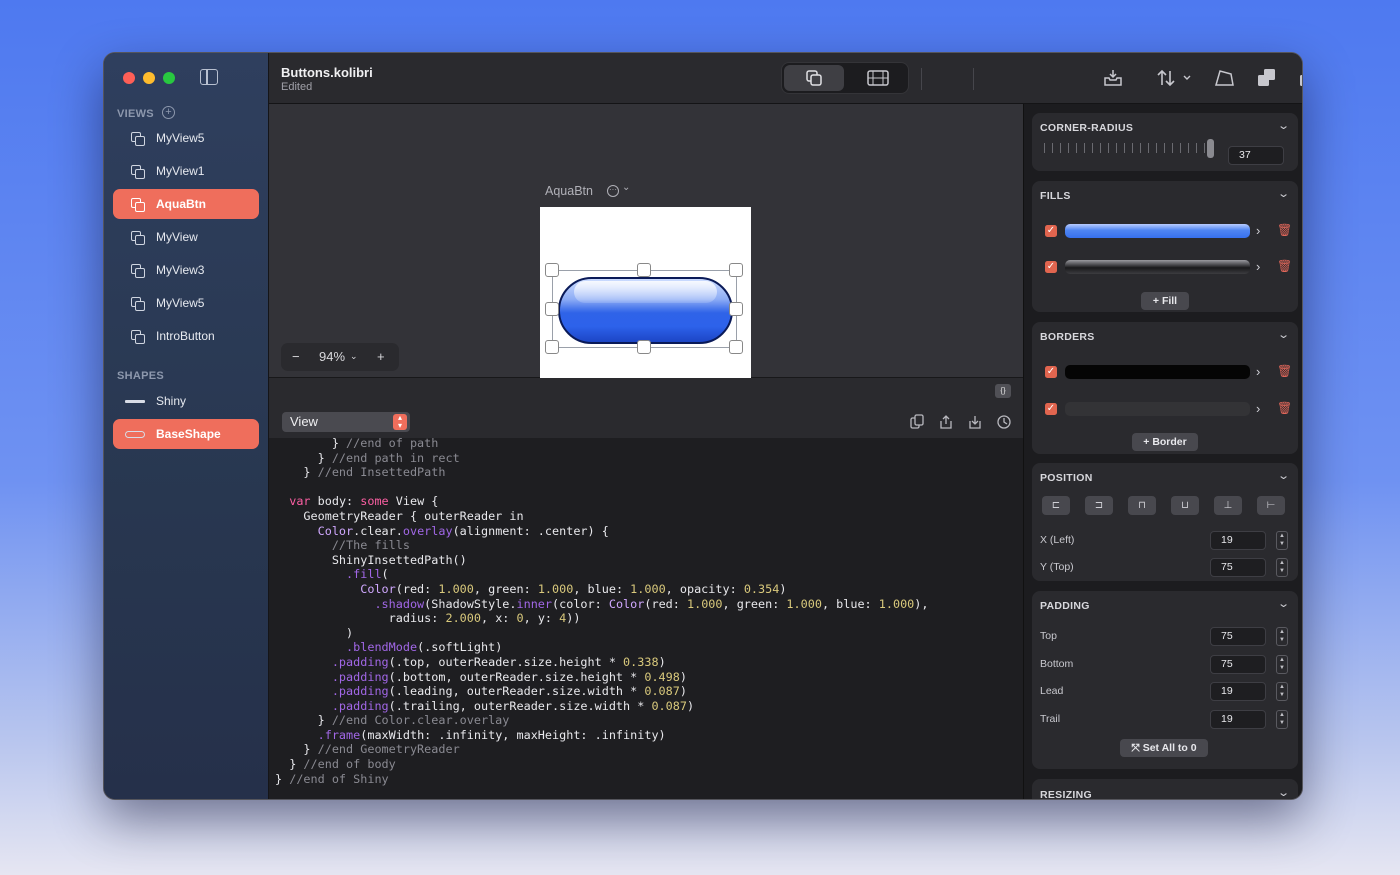 The width and height of the screenshot is (1400, 875). Describe the element at coordinates (602, 779) in the screenshot. I see `code-line: } //end of Shiny` at that location.